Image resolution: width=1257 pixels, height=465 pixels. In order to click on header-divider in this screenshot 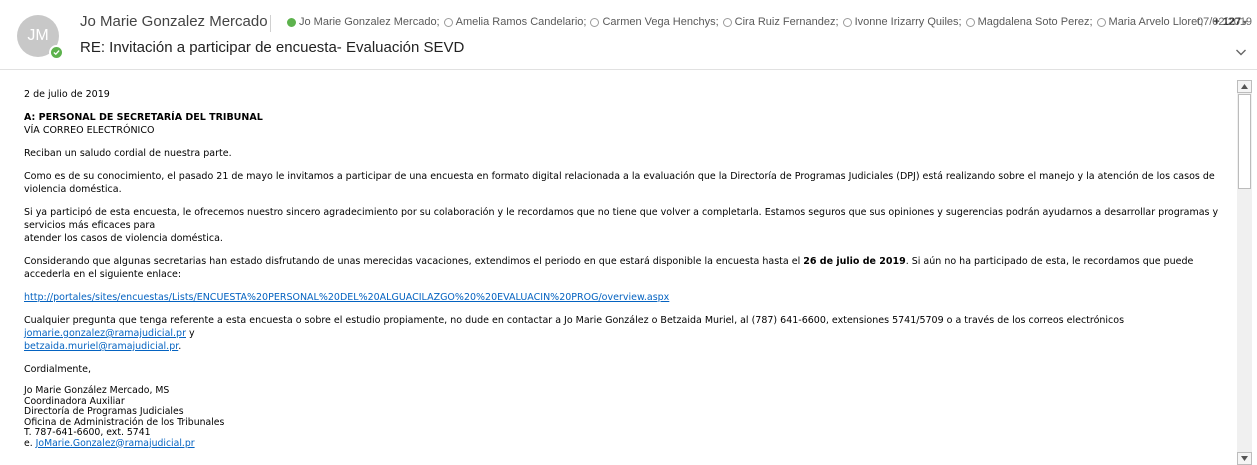, I will do `click(270, 23)`.